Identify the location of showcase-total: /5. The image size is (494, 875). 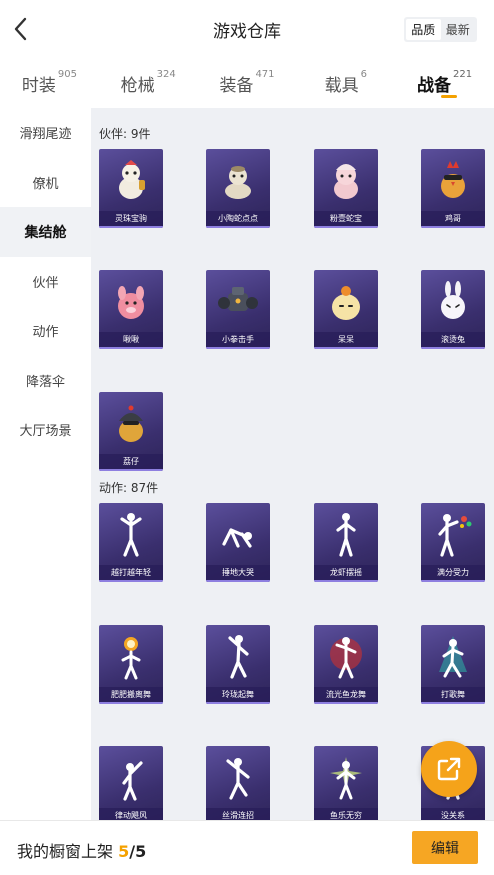
(138, 851).